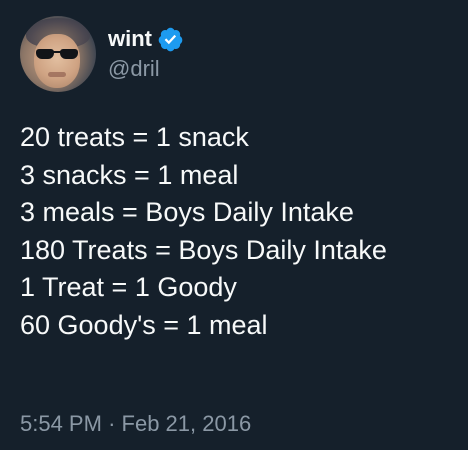  What do you see at coordinates (134, 137) in the screenshot?
I see `tweet-line: 20 treats = 1 snack` at bounding box center [134, 137].